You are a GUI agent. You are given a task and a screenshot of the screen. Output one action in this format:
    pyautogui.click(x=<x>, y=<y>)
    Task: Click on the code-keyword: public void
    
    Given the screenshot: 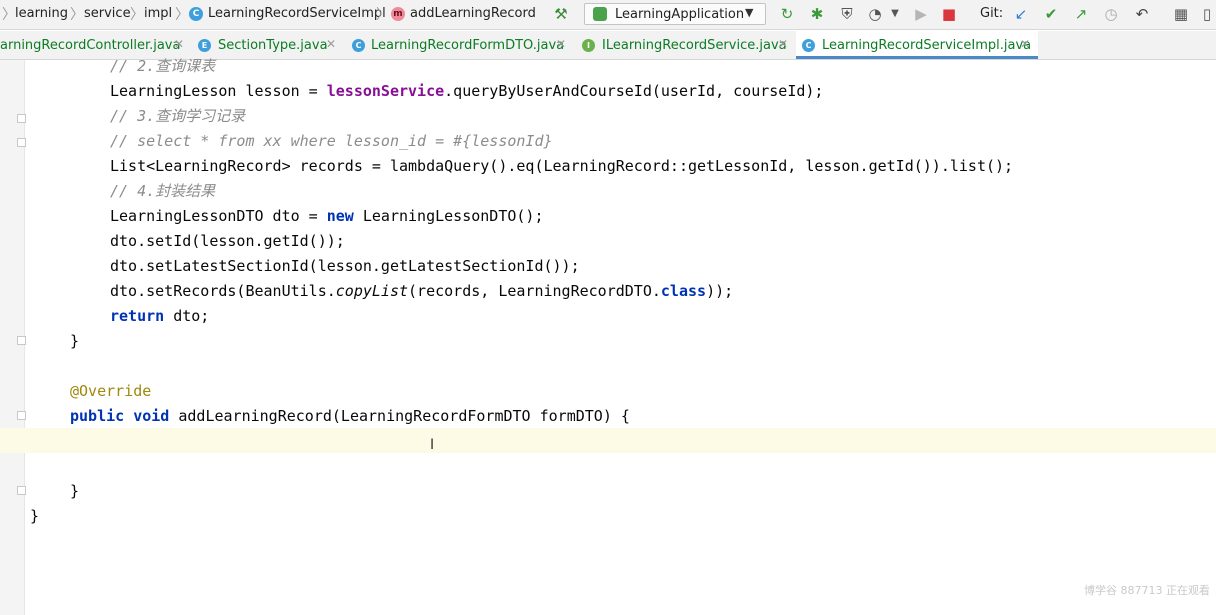 What is the action you would take?
    pyautogui.click(x=120, y=416)
    